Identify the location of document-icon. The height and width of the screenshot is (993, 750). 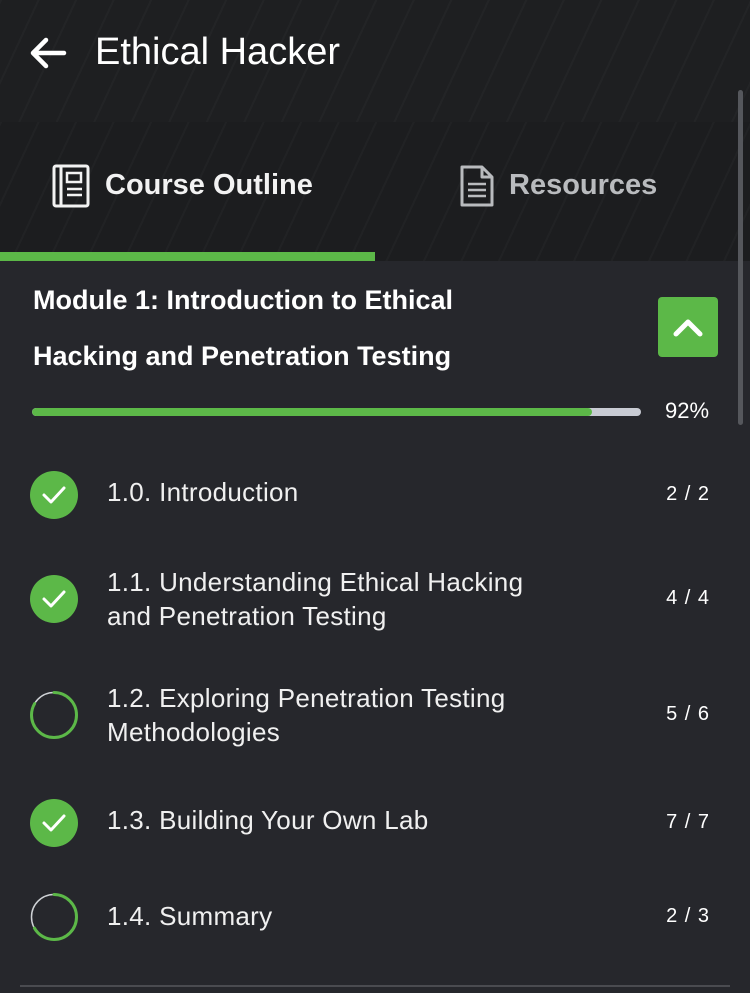
(477, 186).